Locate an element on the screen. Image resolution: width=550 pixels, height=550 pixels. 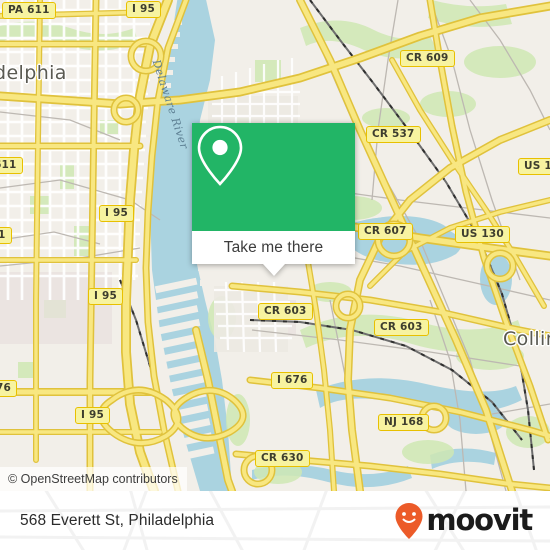
road-shield: CR 607 is located at coordinates (385, 231).